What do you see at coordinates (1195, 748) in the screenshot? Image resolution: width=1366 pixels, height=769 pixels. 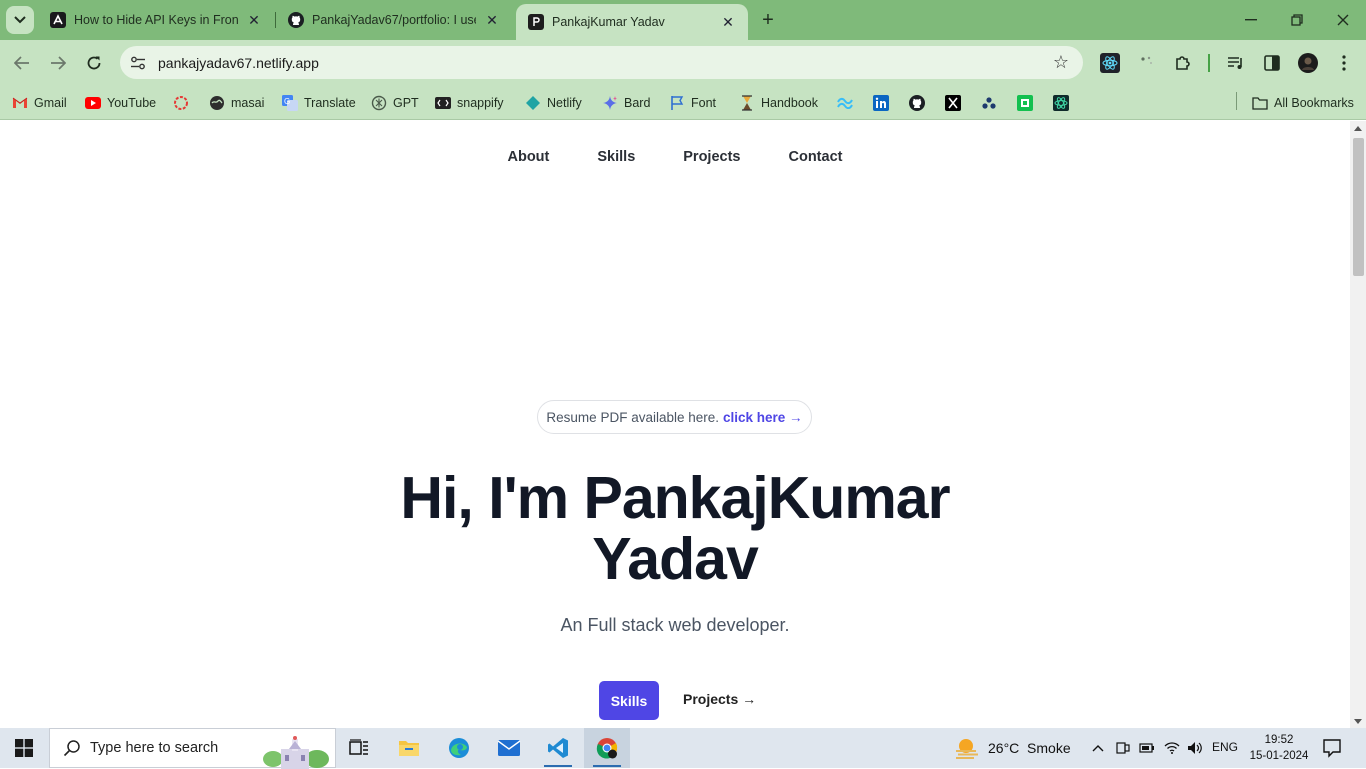 I see `volume-icon` at bounding box center [1195, 748].